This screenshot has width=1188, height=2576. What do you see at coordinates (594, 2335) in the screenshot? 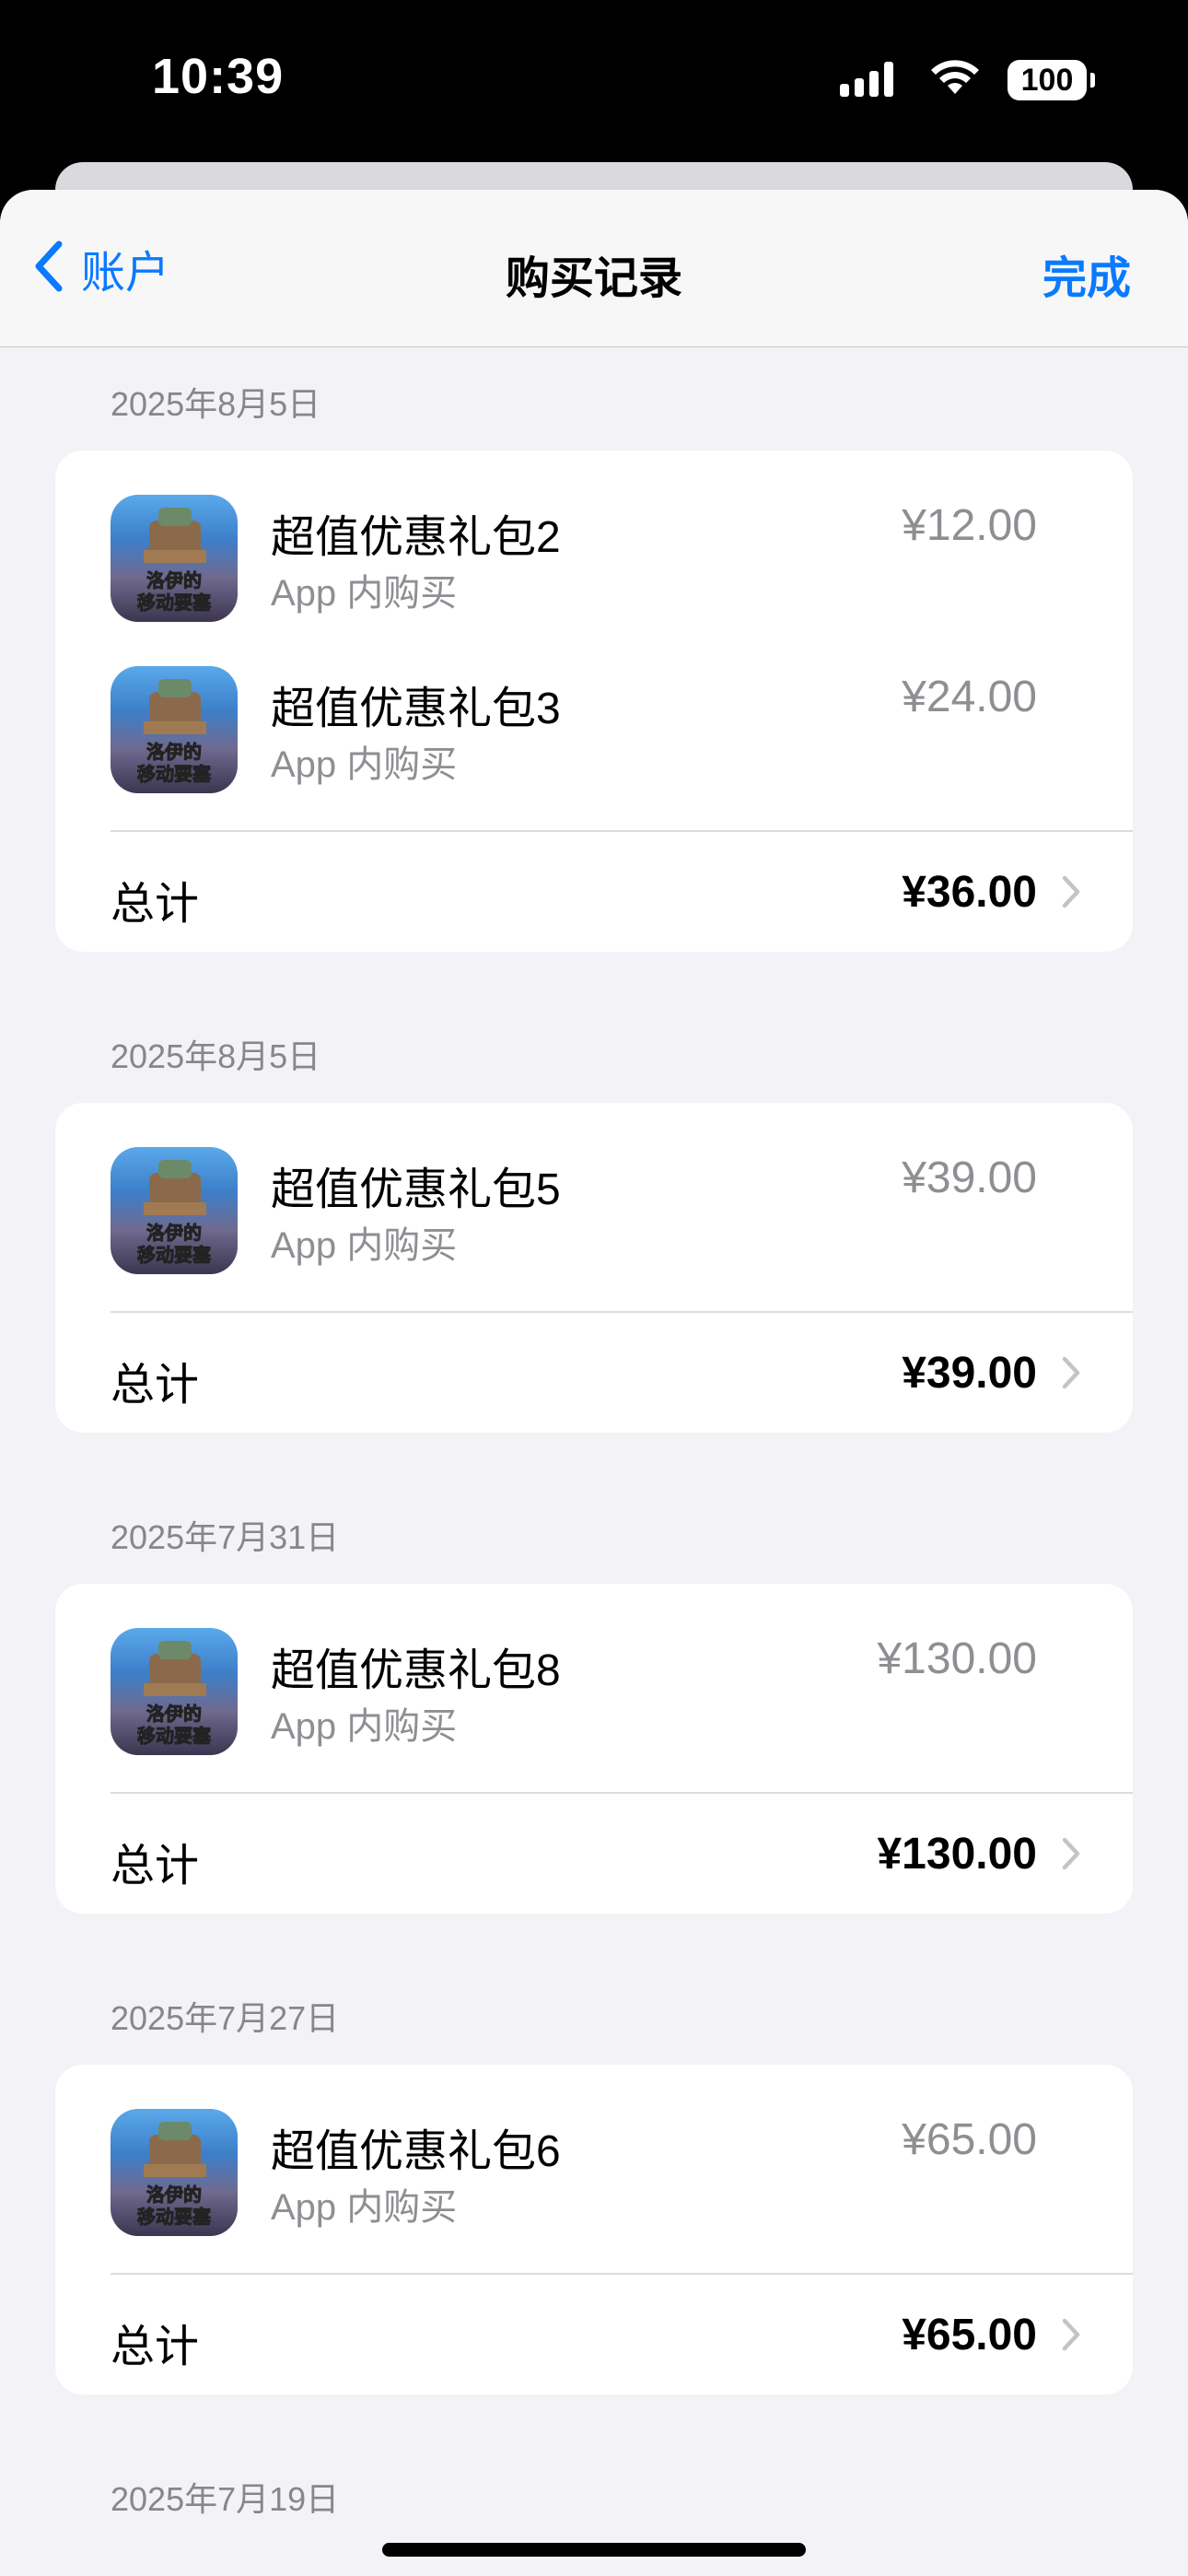
I see `total-row: 总计 ¥65.00` at bounding box center [594, 2335].